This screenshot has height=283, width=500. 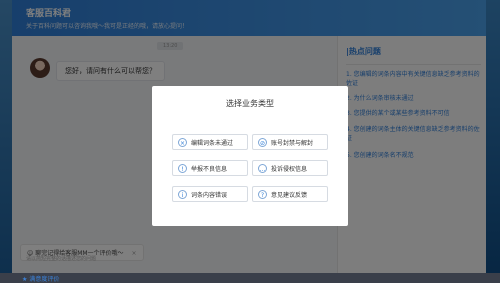 I want to click on option-infringement-complaint: … 投诉侵权信息, so click(x=290, y=168).